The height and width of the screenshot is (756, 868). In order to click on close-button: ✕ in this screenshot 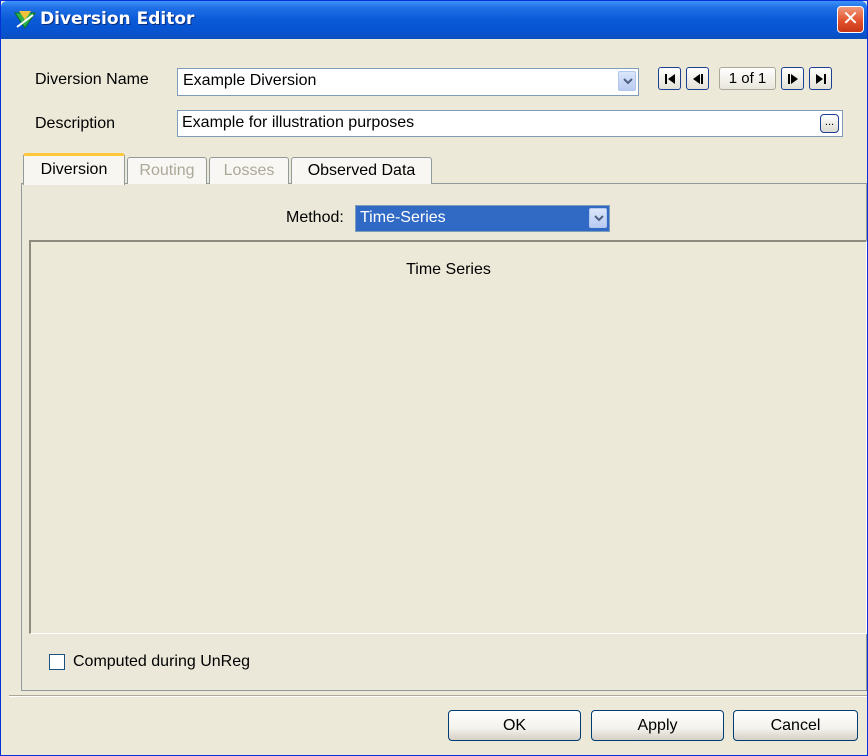, I will do `click(850, 19)`.